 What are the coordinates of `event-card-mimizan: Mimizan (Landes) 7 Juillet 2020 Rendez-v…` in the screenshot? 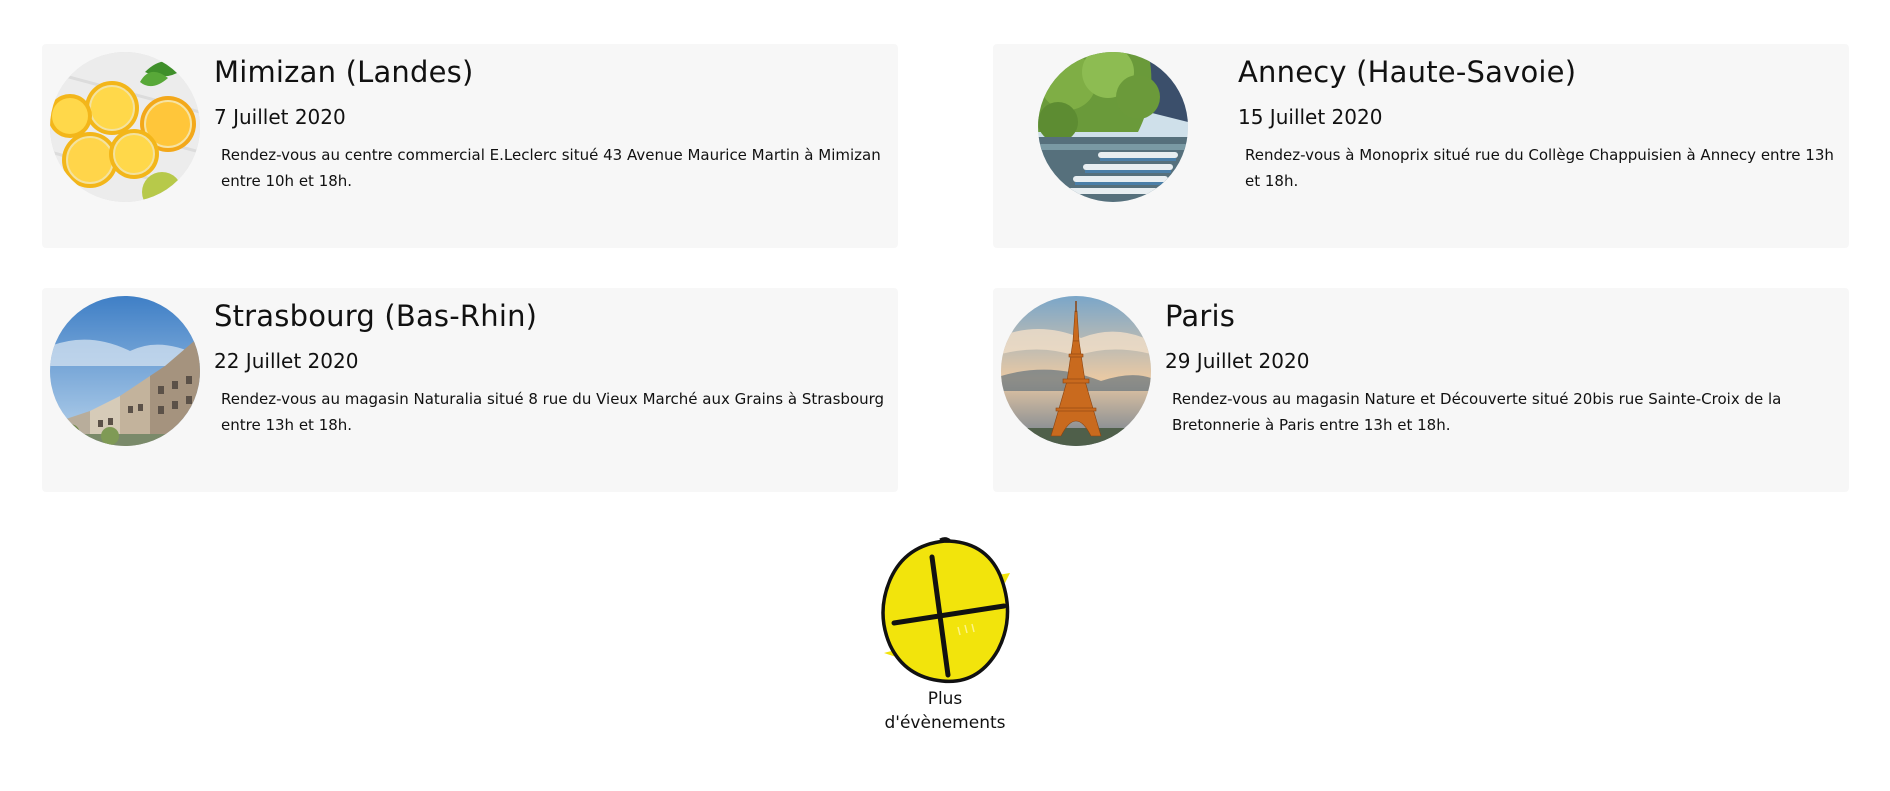 It's located at (470, 146).